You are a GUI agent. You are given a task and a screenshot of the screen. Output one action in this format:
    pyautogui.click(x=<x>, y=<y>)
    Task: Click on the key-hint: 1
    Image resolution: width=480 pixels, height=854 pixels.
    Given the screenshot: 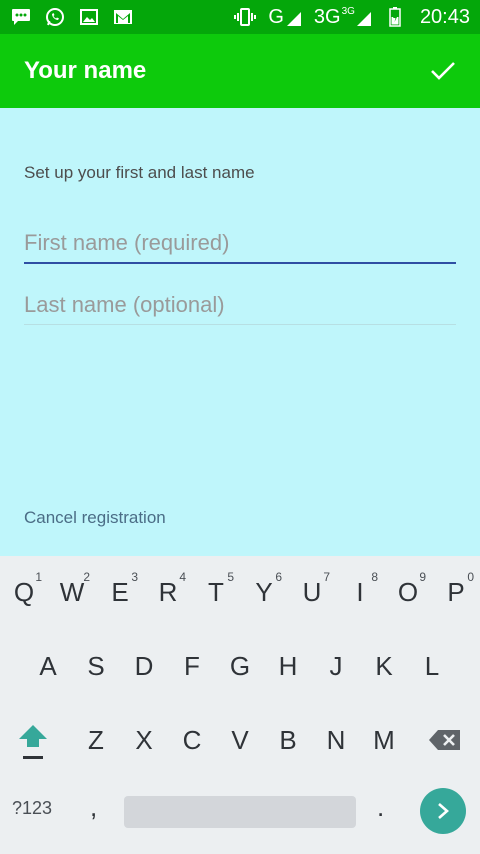 What is the action you would take?
    pyautogui.click(x=38, y=577)
    